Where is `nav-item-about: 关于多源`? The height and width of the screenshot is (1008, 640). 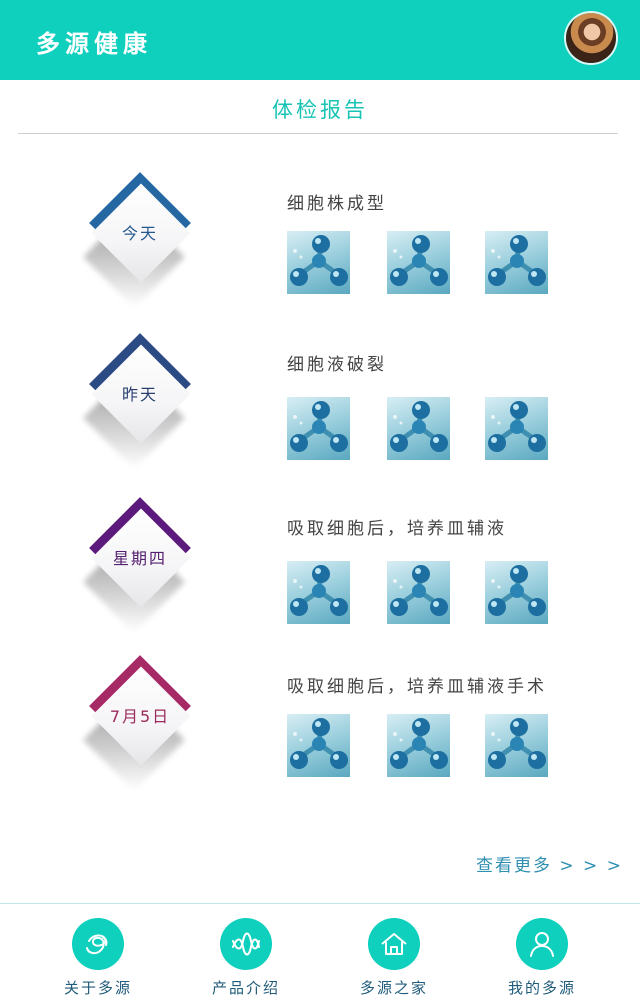 nav-item-about: 关于多源 is located at coordinates (98, 961).